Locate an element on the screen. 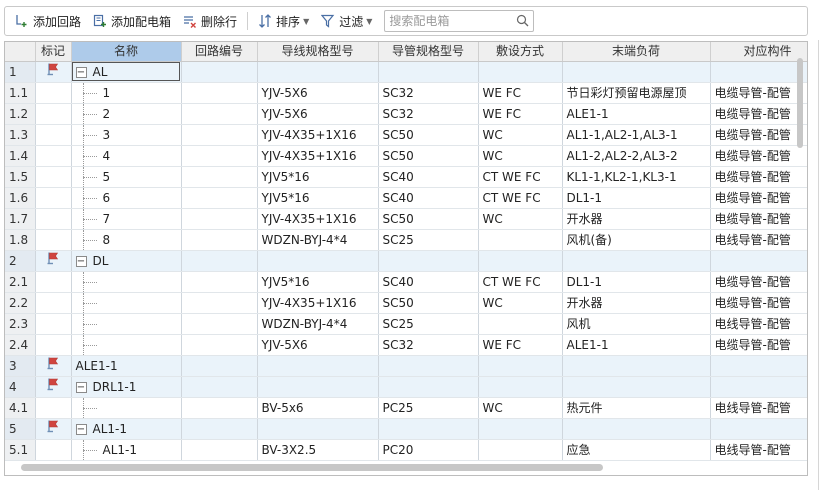 This screenshot has width=829, height=490. table-row: 1.6 6 YJV5*16 SC40 CT WE FC DL1-1 电缆导管-配管 is located at coordinates (406, 198).